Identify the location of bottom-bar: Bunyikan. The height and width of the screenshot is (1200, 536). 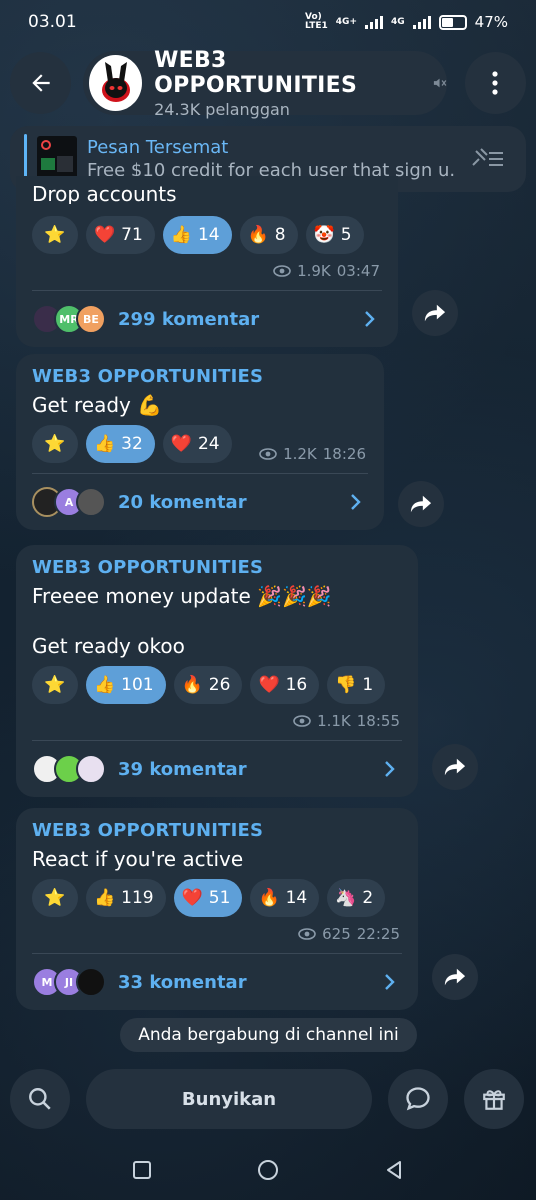
(268, 1099).